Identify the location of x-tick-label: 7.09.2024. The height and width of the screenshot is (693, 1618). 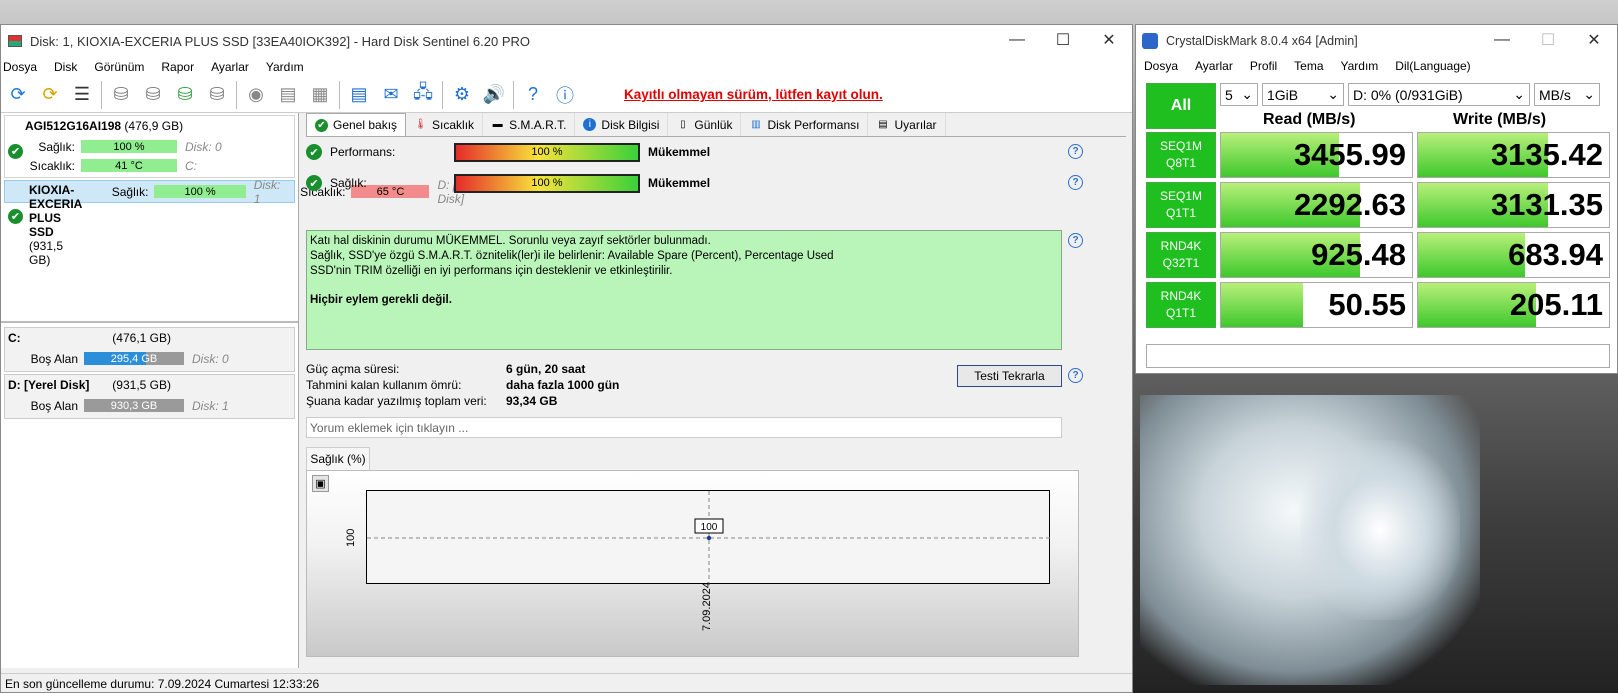
(707, 606).